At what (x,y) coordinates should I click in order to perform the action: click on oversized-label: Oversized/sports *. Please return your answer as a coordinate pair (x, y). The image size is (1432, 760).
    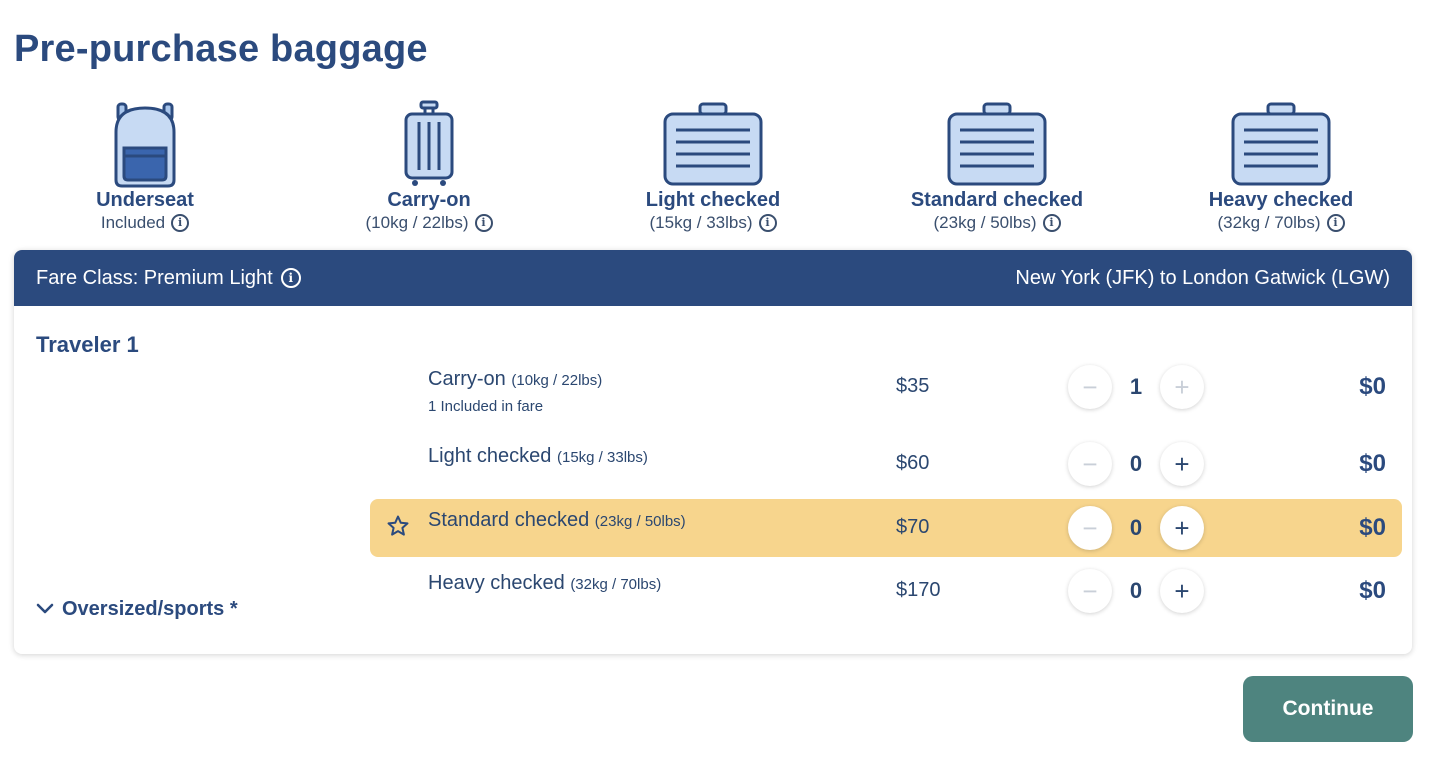
    Looking at the image, I should click on (150, 609).